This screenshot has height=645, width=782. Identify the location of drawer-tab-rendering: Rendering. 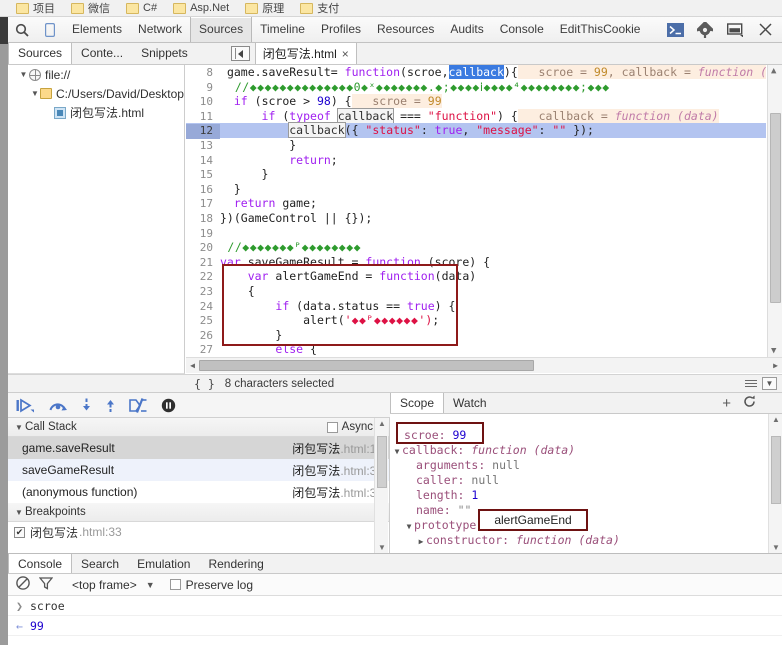
(235, 563).